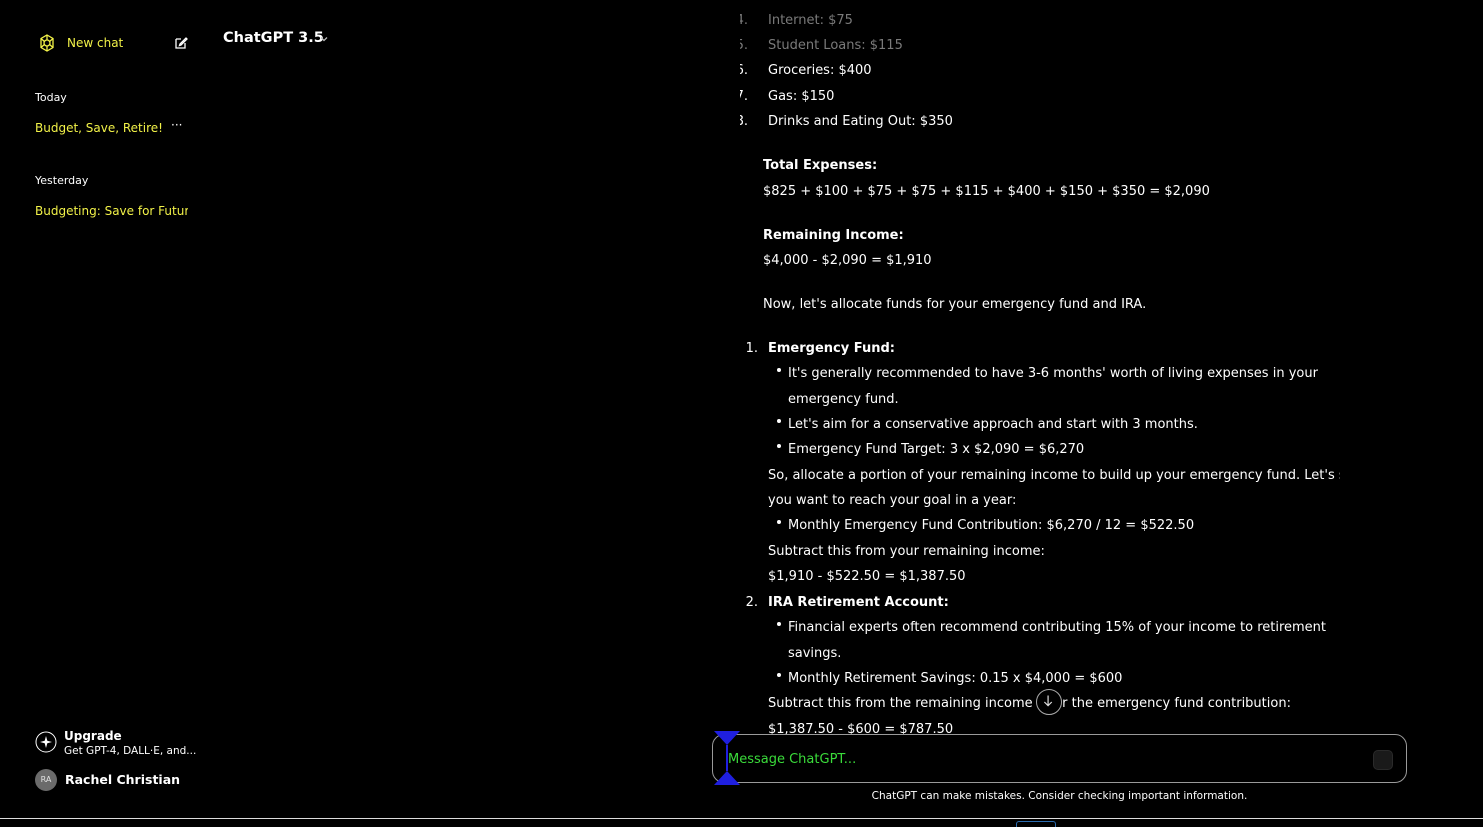 The height and width of the screenshot is (827, 1483). What do you see at coordinates (46, 780) in the screenshot?
I see `avatar: RA` at bounding box center [46, 780].